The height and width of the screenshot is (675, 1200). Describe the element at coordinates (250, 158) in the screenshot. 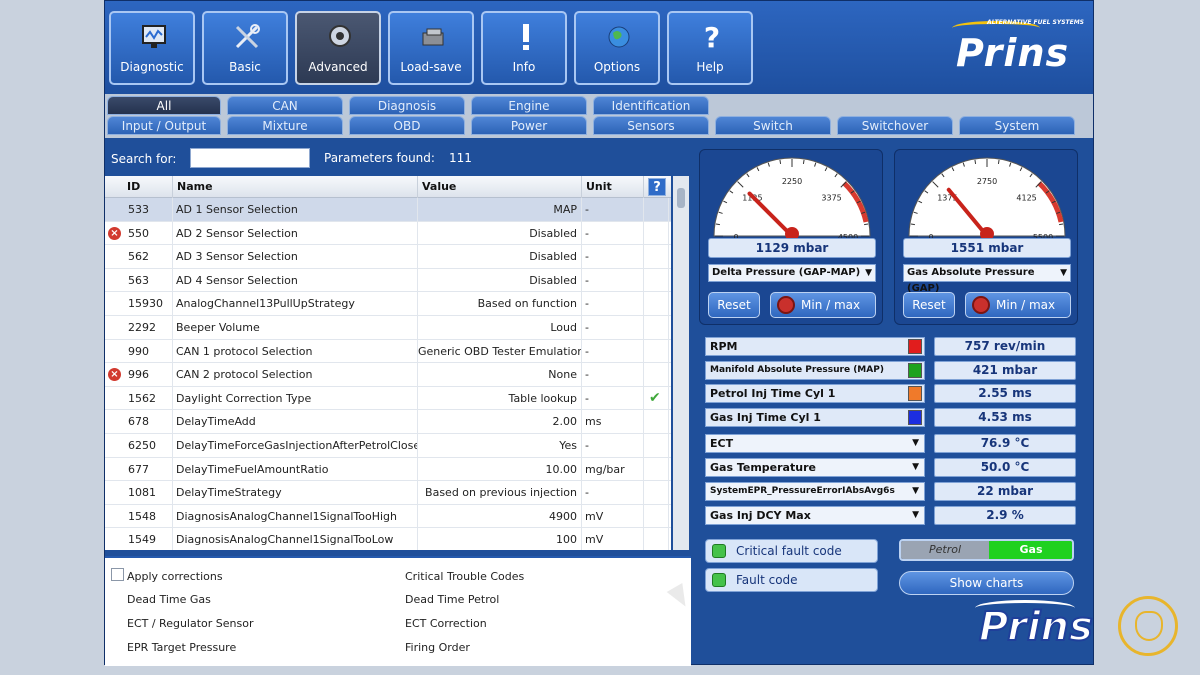

I see `search-input` at that location.